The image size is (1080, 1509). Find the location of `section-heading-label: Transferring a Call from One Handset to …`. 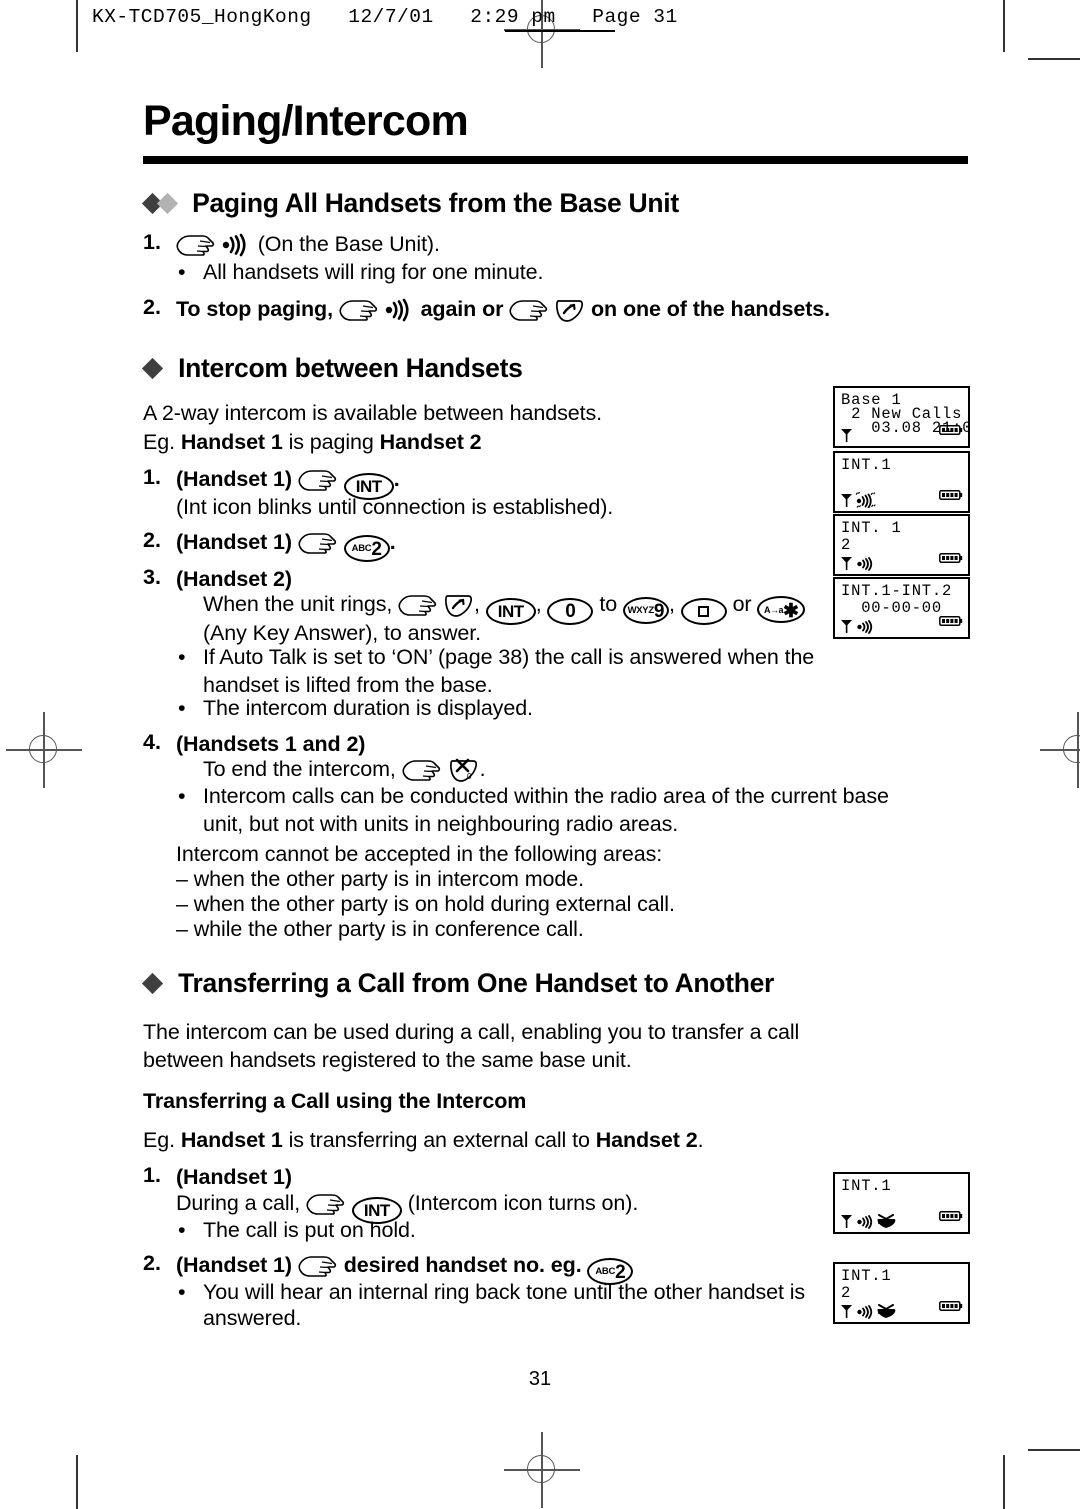

section-heading-label: Transferring a Call from One Handset to … is located at coordinates (476, 983).